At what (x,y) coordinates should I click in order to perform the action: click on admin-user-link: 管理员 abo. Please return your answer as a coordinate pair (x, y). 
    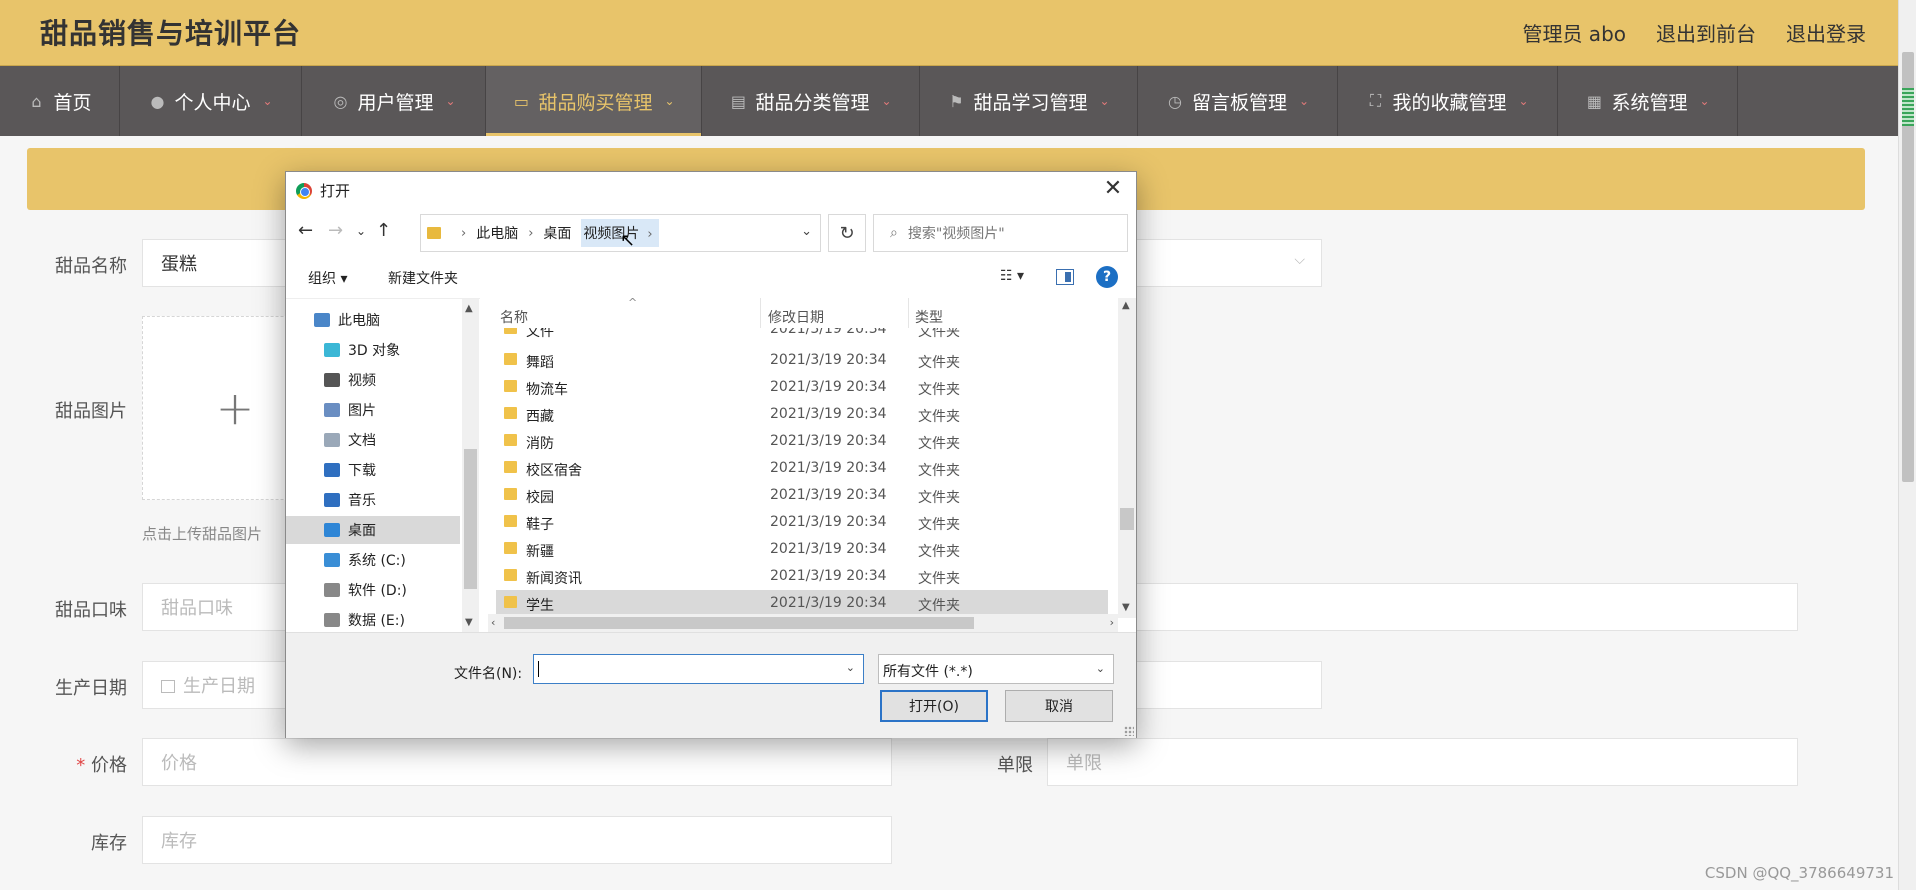
    Looking at the image, I should click on (1574, 32).